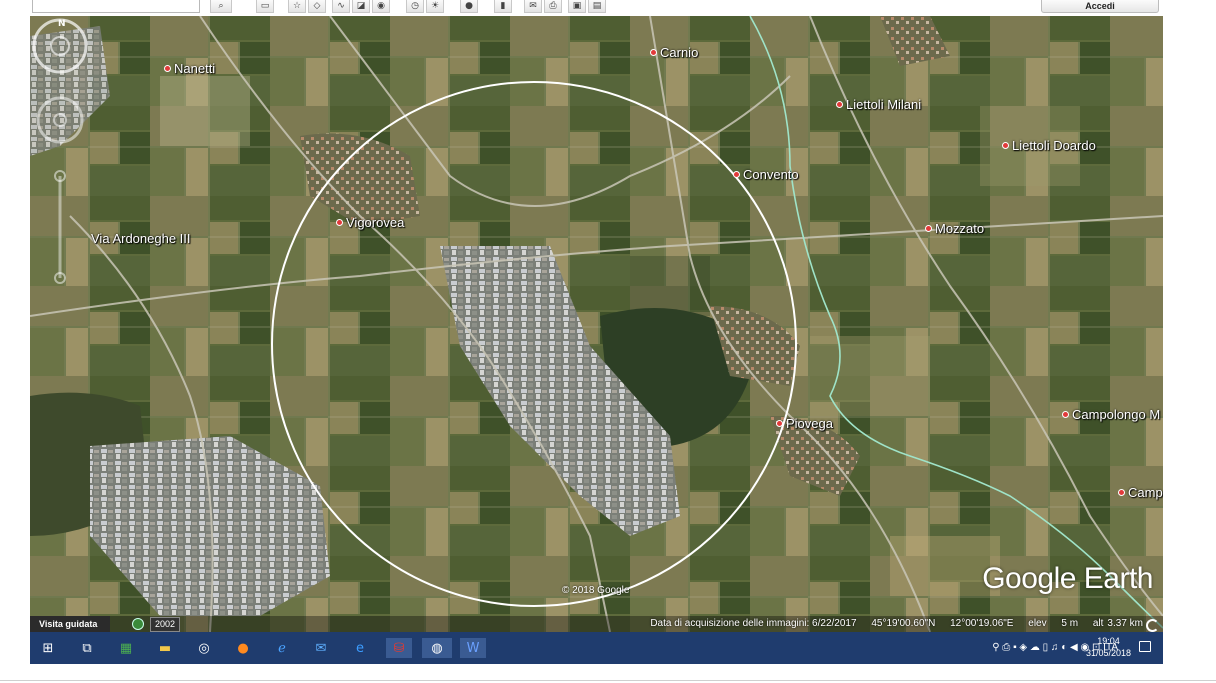  Describe the element at coordinates (361, 6) in the screenshot. I see `overlay-icon: ◪` at that location.